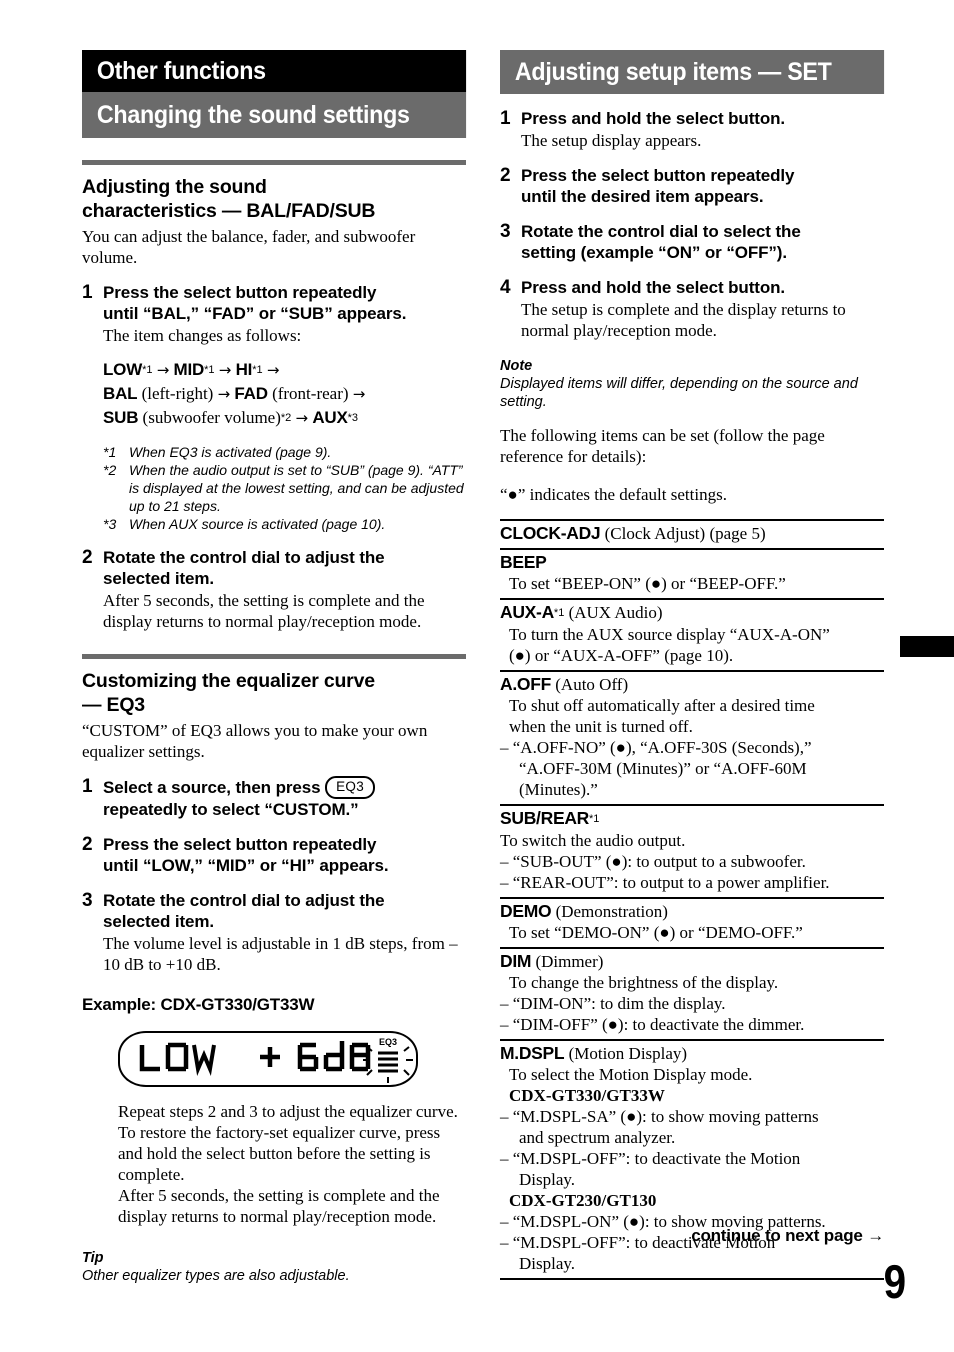 This screenshot has width=954, height=1352. I want to click on lcd-segments: EQ3, so click(276, 1060).